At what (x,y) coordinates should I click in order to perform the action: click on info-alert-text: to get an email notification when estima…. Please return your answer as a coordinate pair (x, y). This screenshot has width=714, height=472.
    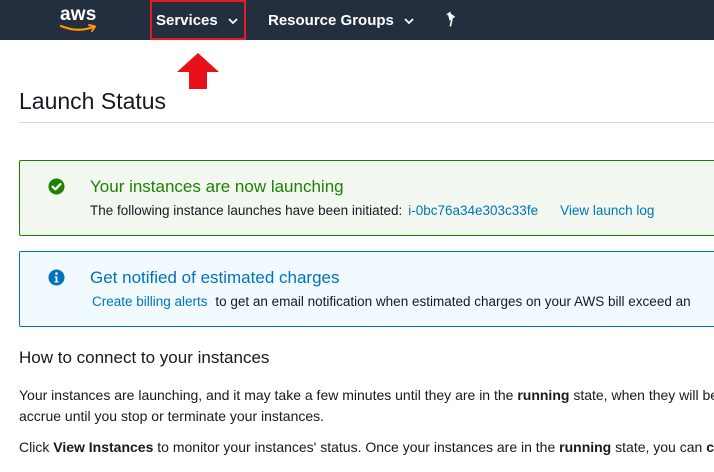
    Looking at the image, I should click on (453, 301).